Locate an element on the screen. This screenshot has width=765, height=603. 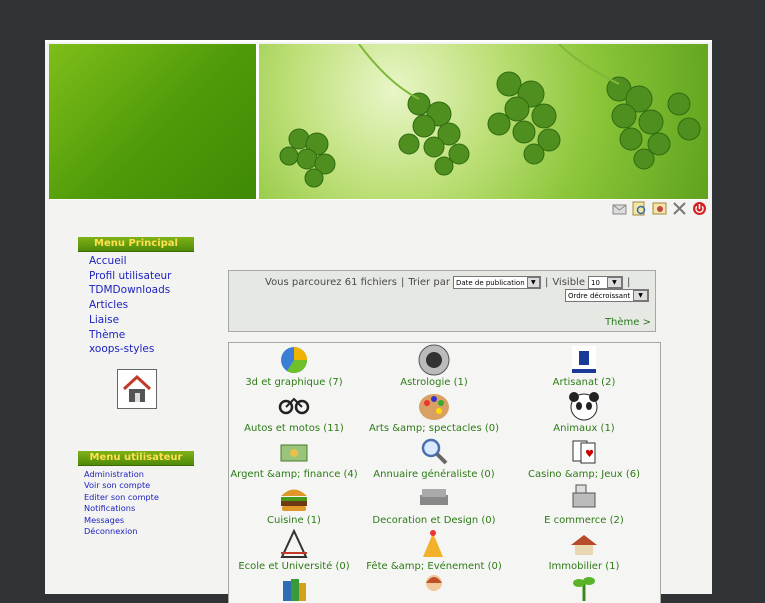
category-label: Annuaire généraliste (0) is located at coordinates (433, 474).